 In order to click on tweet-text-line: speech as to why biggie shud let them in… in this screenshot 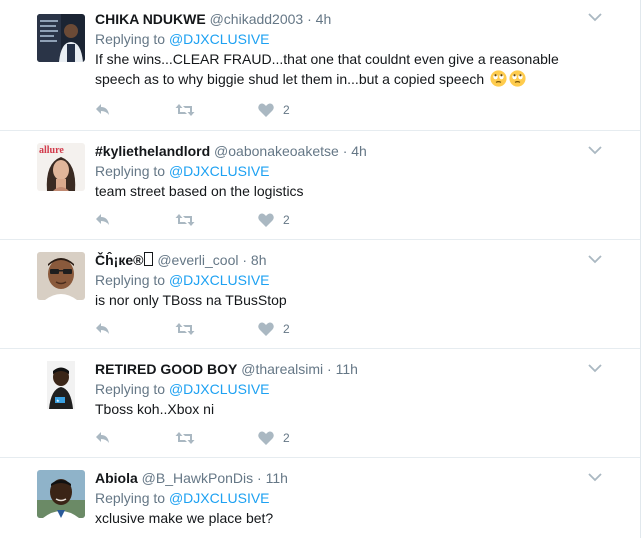, I will do `click(290, 79)`.